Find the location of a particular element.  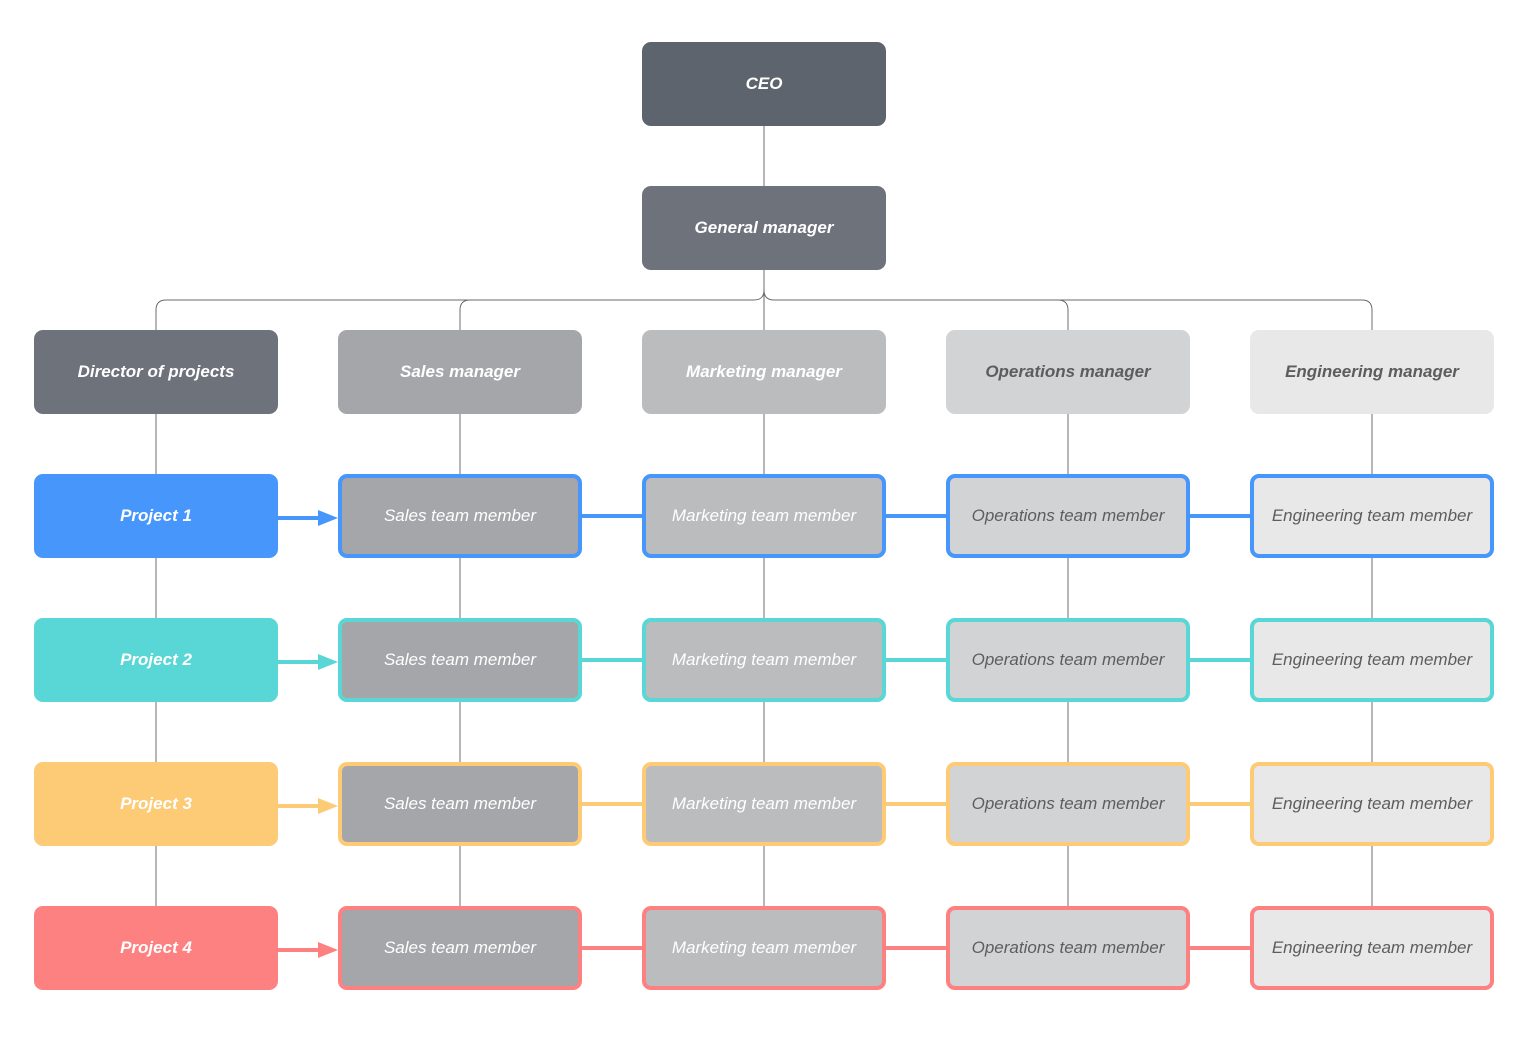

manager-label: Engineering manager is located at coordinates (1372, 371).